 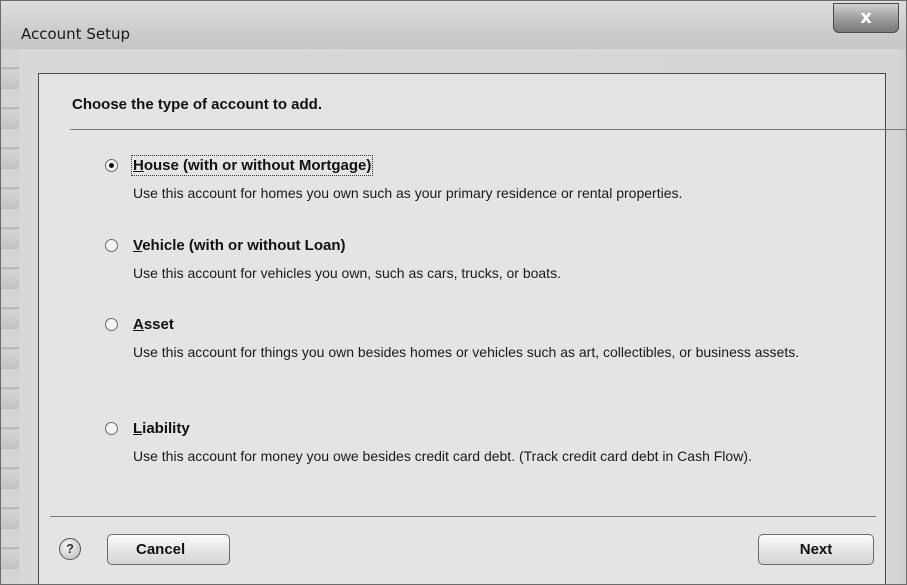 What do you see at coordinates (161, 428) in the screenshot?
I see `liability-label: Liability` at bounding box center [161, 428].